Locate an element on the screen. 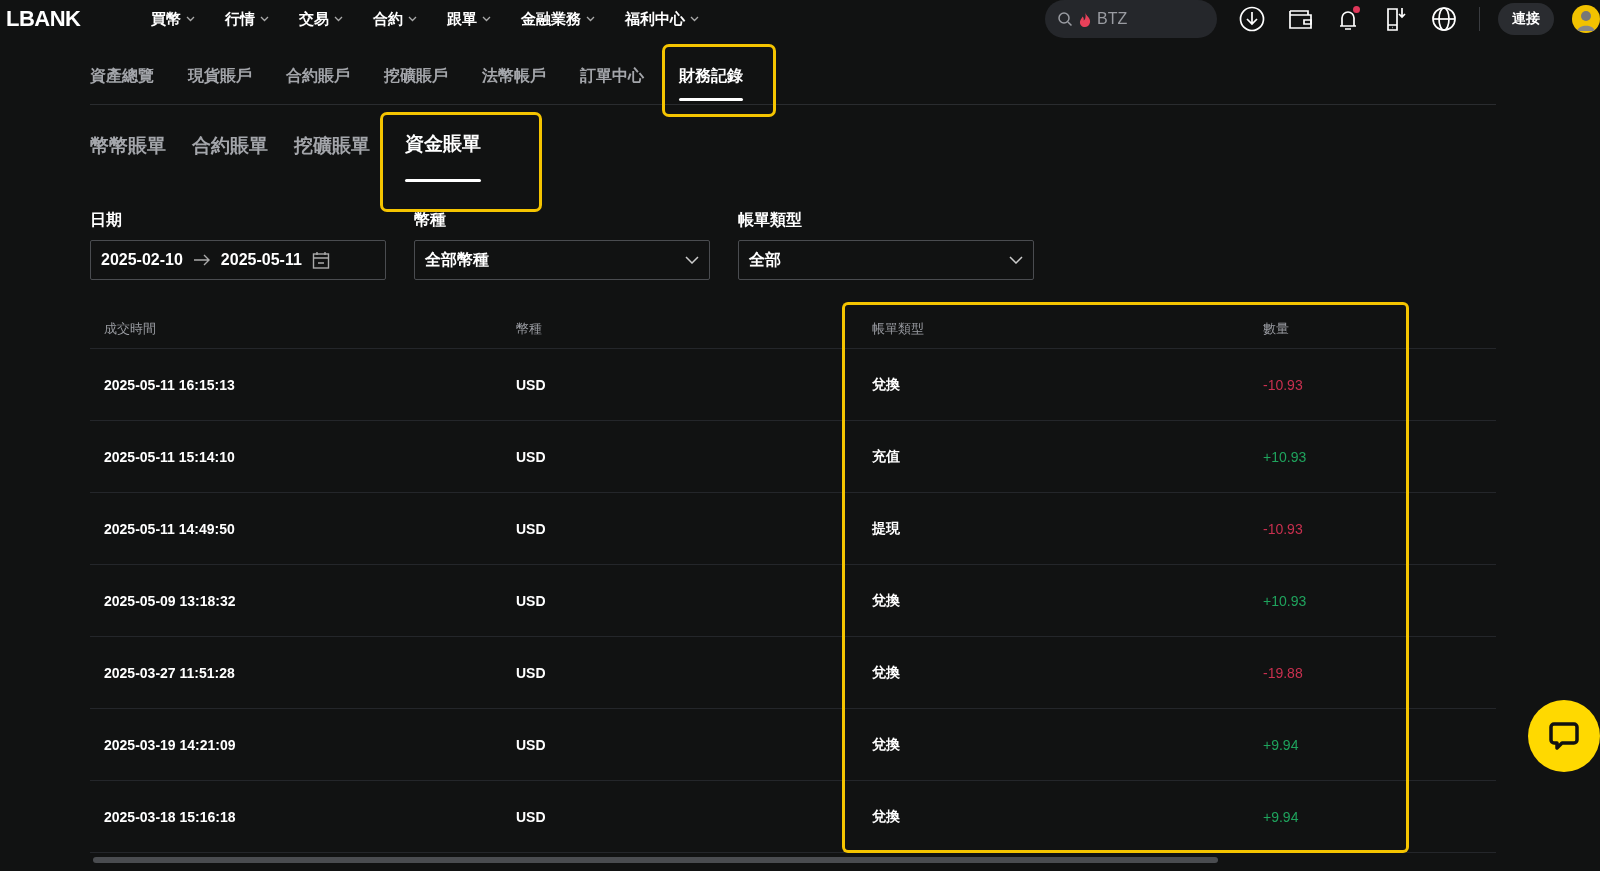 This screenshot has width=1600, height=871. search-field: BTZ is located at coordinates (1131, 19).